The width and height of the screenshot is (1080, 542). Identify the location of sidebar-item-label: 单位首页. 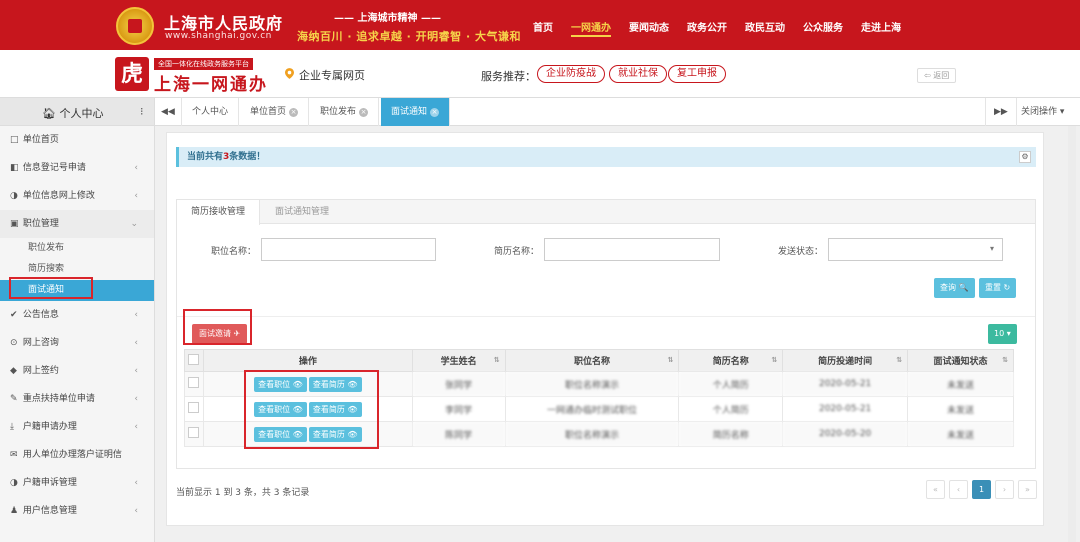
(40, 140).